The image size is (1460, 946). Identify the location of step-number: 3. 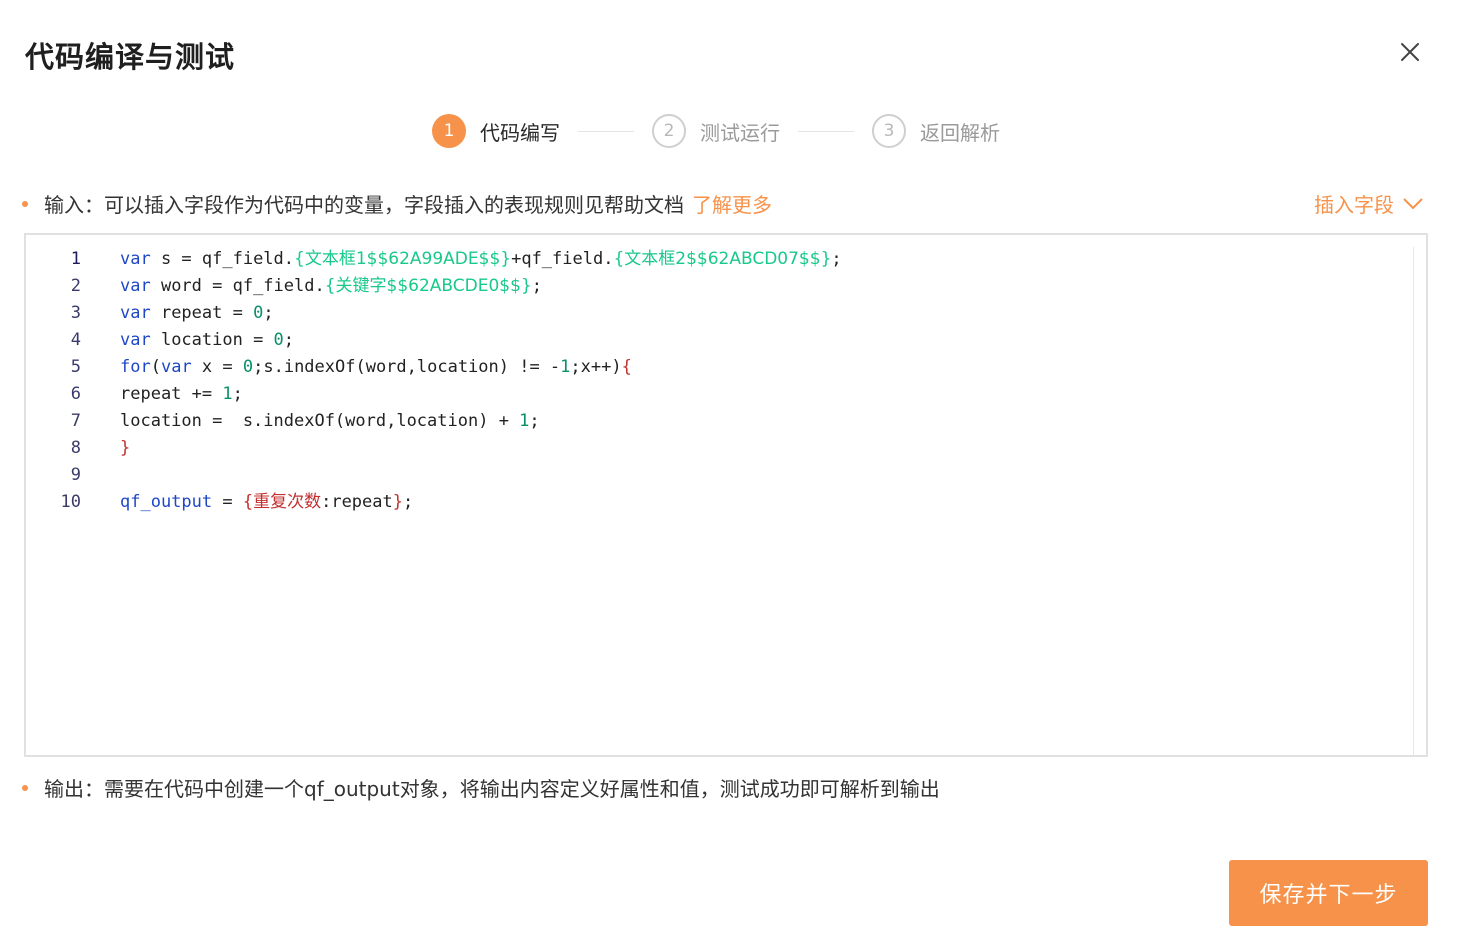
(889, 131).